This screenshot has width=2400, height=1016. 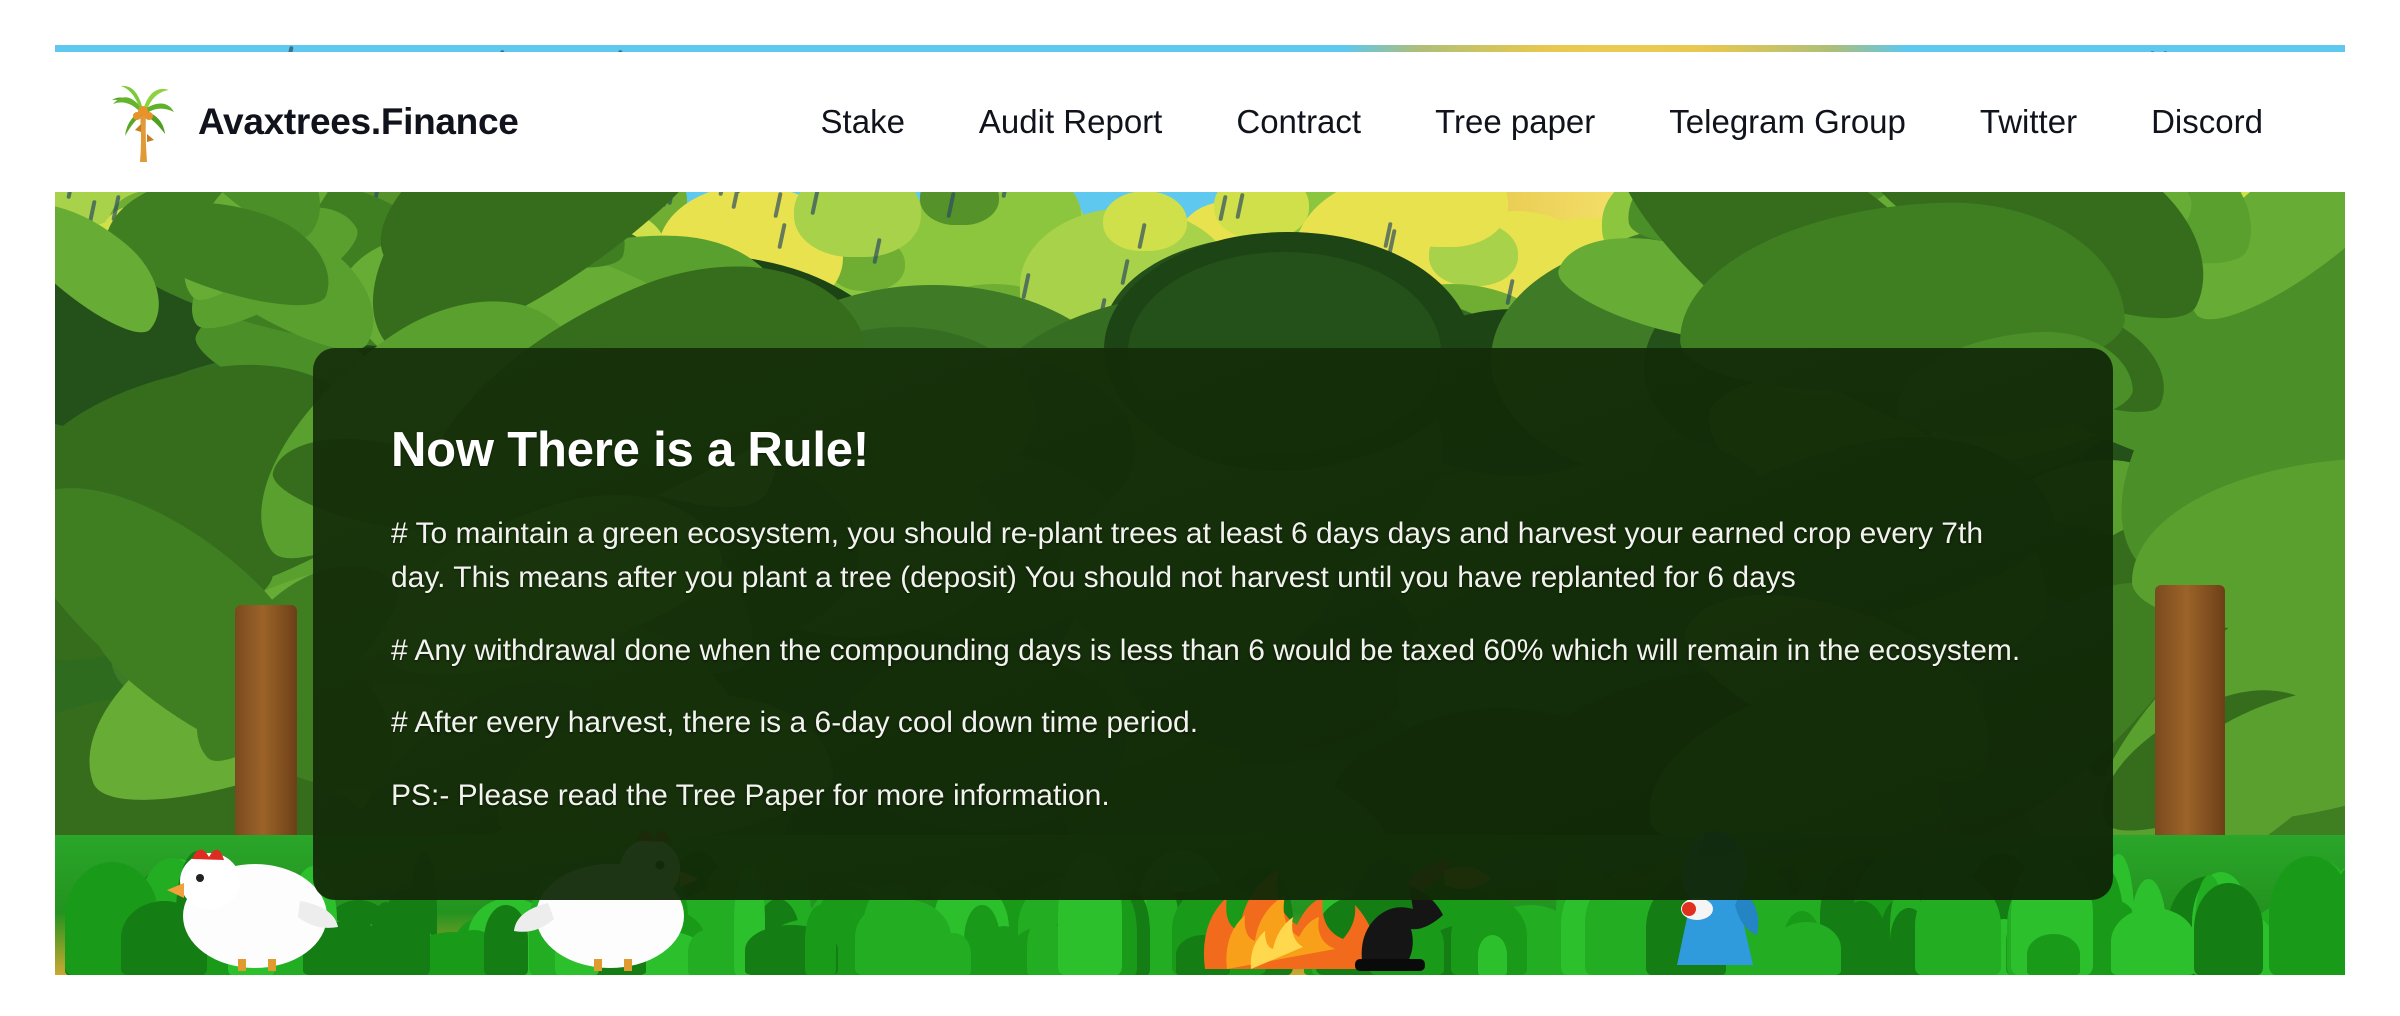 I want to click on nav-item-stake: Stake, so click(x=863, y=122).